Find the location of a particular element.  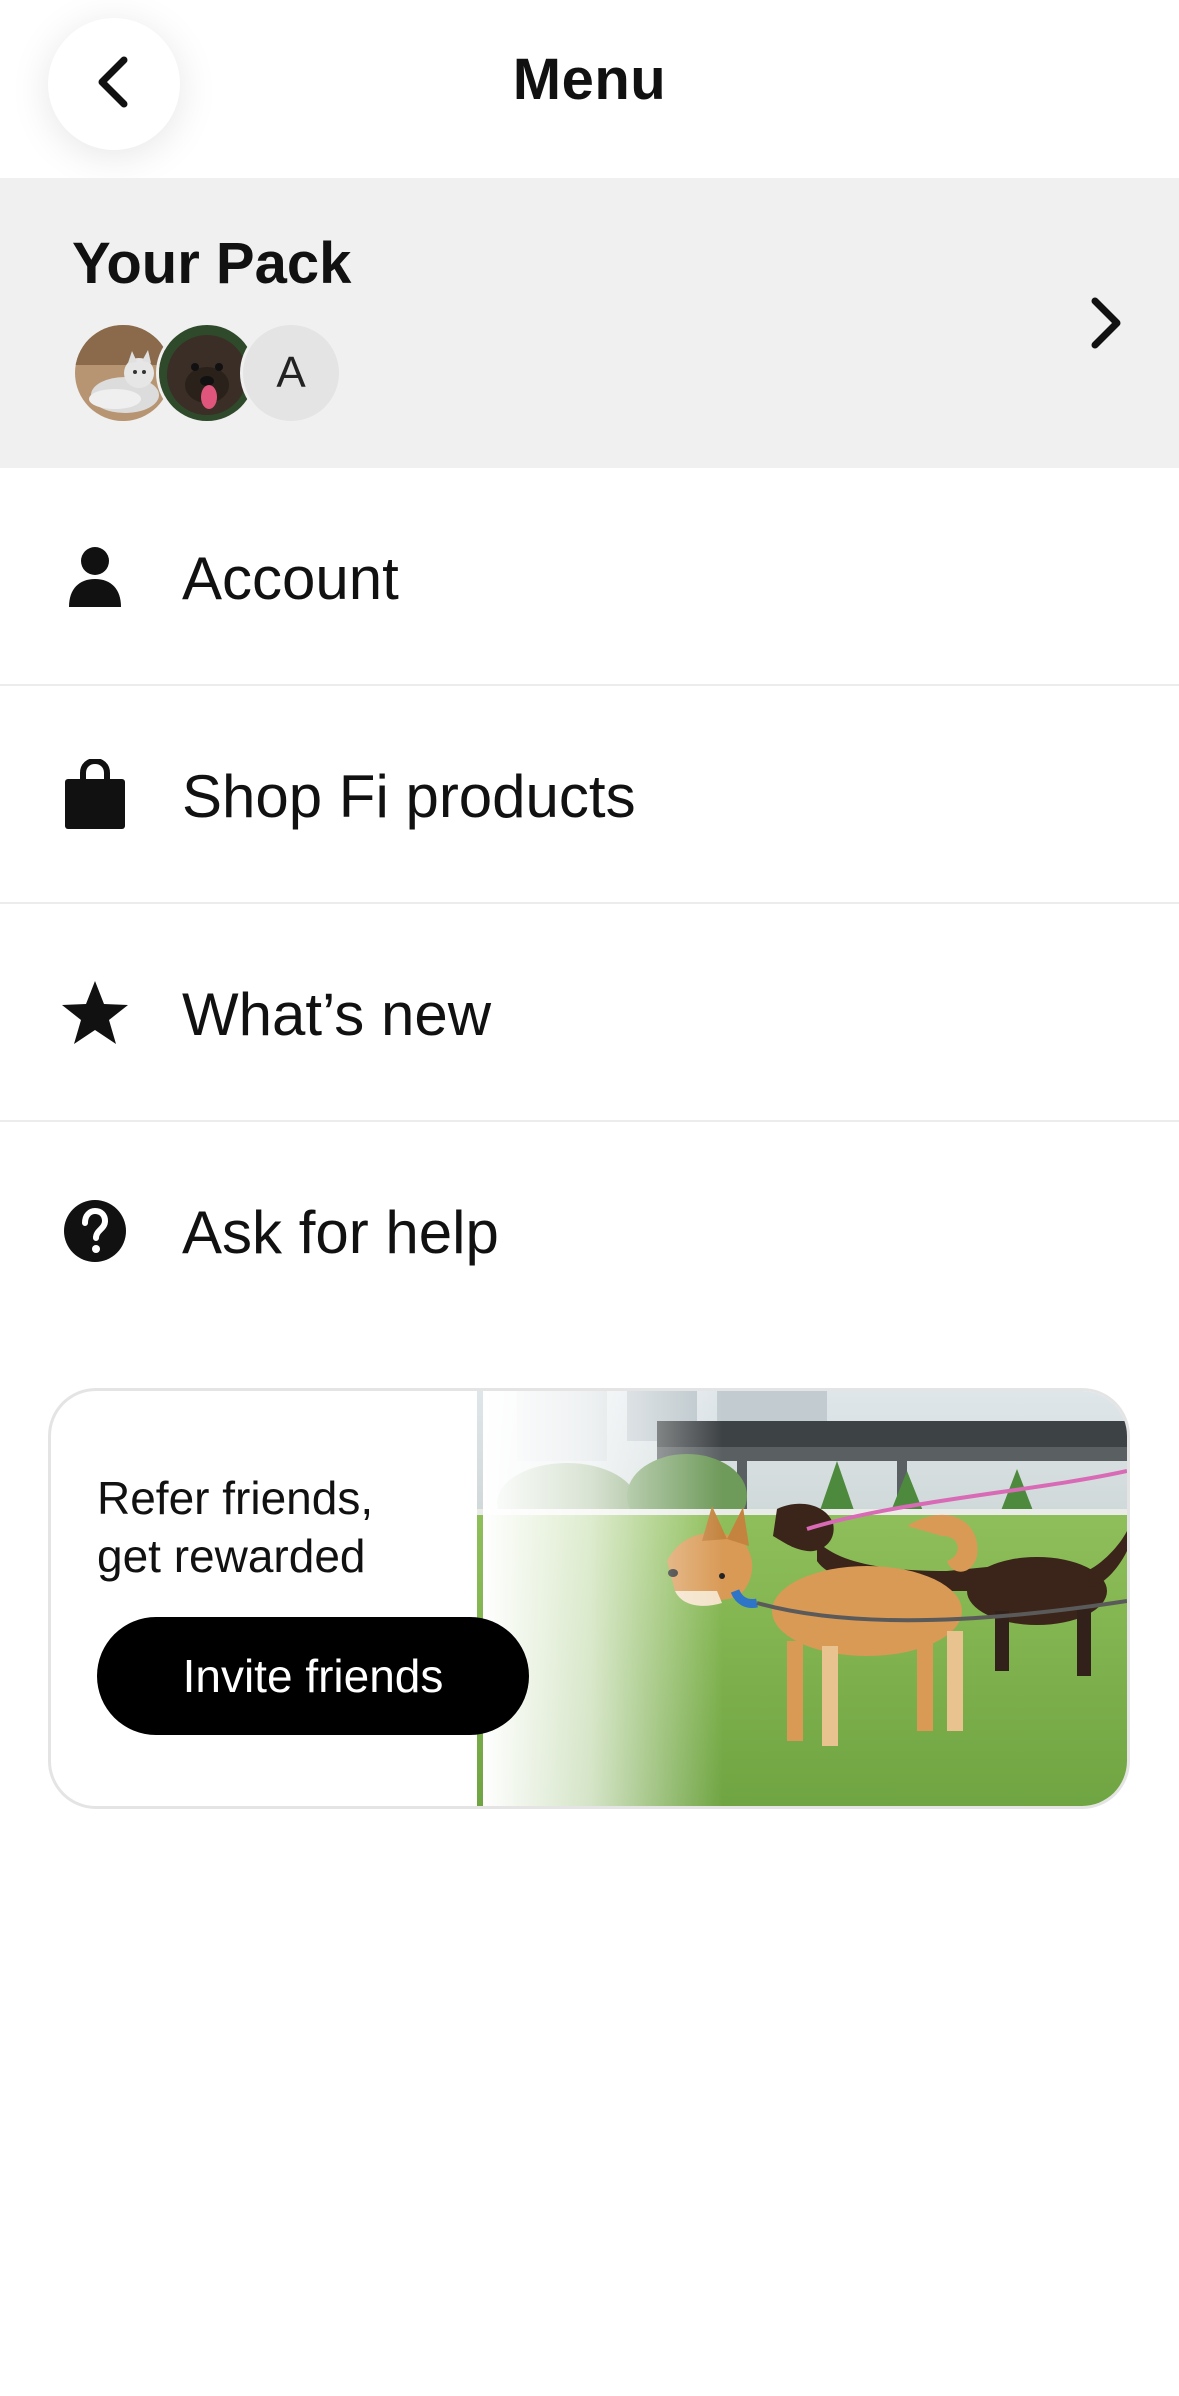

menu-label-whats-new: What’s new is located at coordinates (337, 1014).